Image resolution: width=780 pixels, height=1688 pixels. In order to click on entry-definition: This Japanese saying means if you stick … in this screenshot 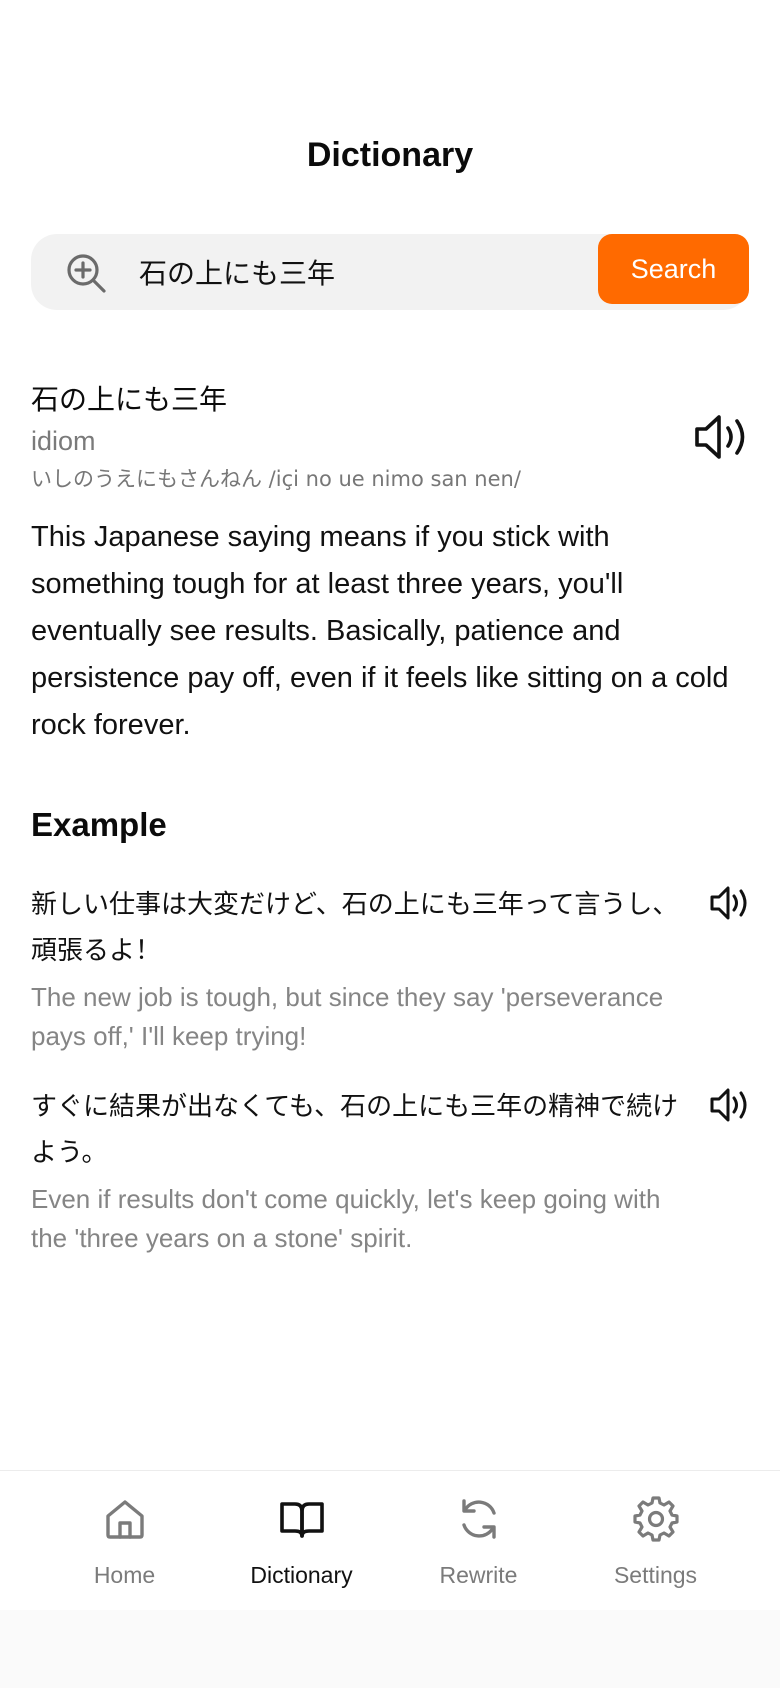, I will do `click(380, 631)`.